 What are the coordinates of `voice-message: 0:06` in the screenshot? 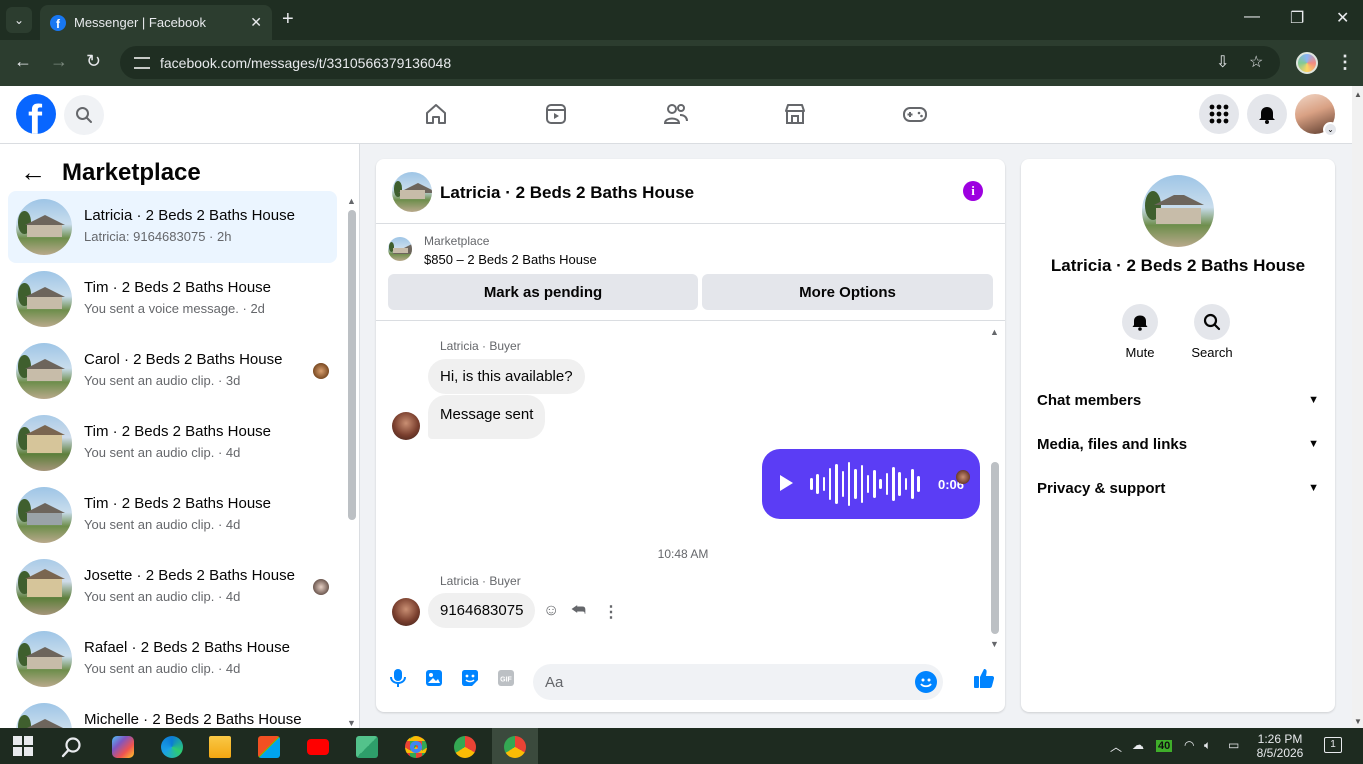 It's located at (871, 484).